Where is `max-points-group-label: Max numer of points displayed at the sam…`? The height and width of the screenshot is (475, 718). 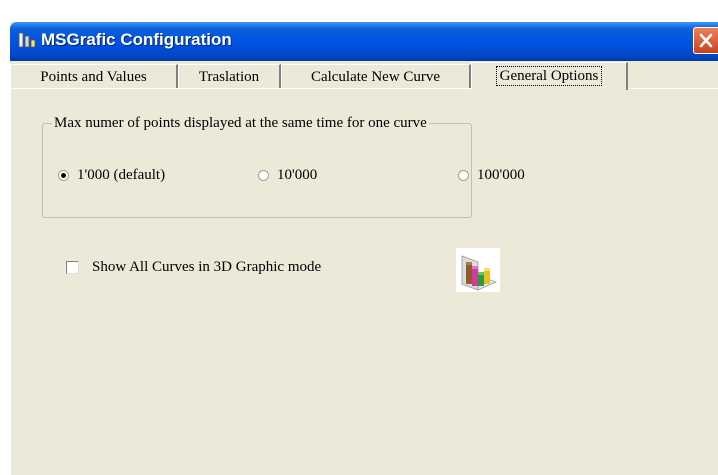
max-points-group-label: Max numer of points displayed at the sam… is located at coordinates (240, 123).